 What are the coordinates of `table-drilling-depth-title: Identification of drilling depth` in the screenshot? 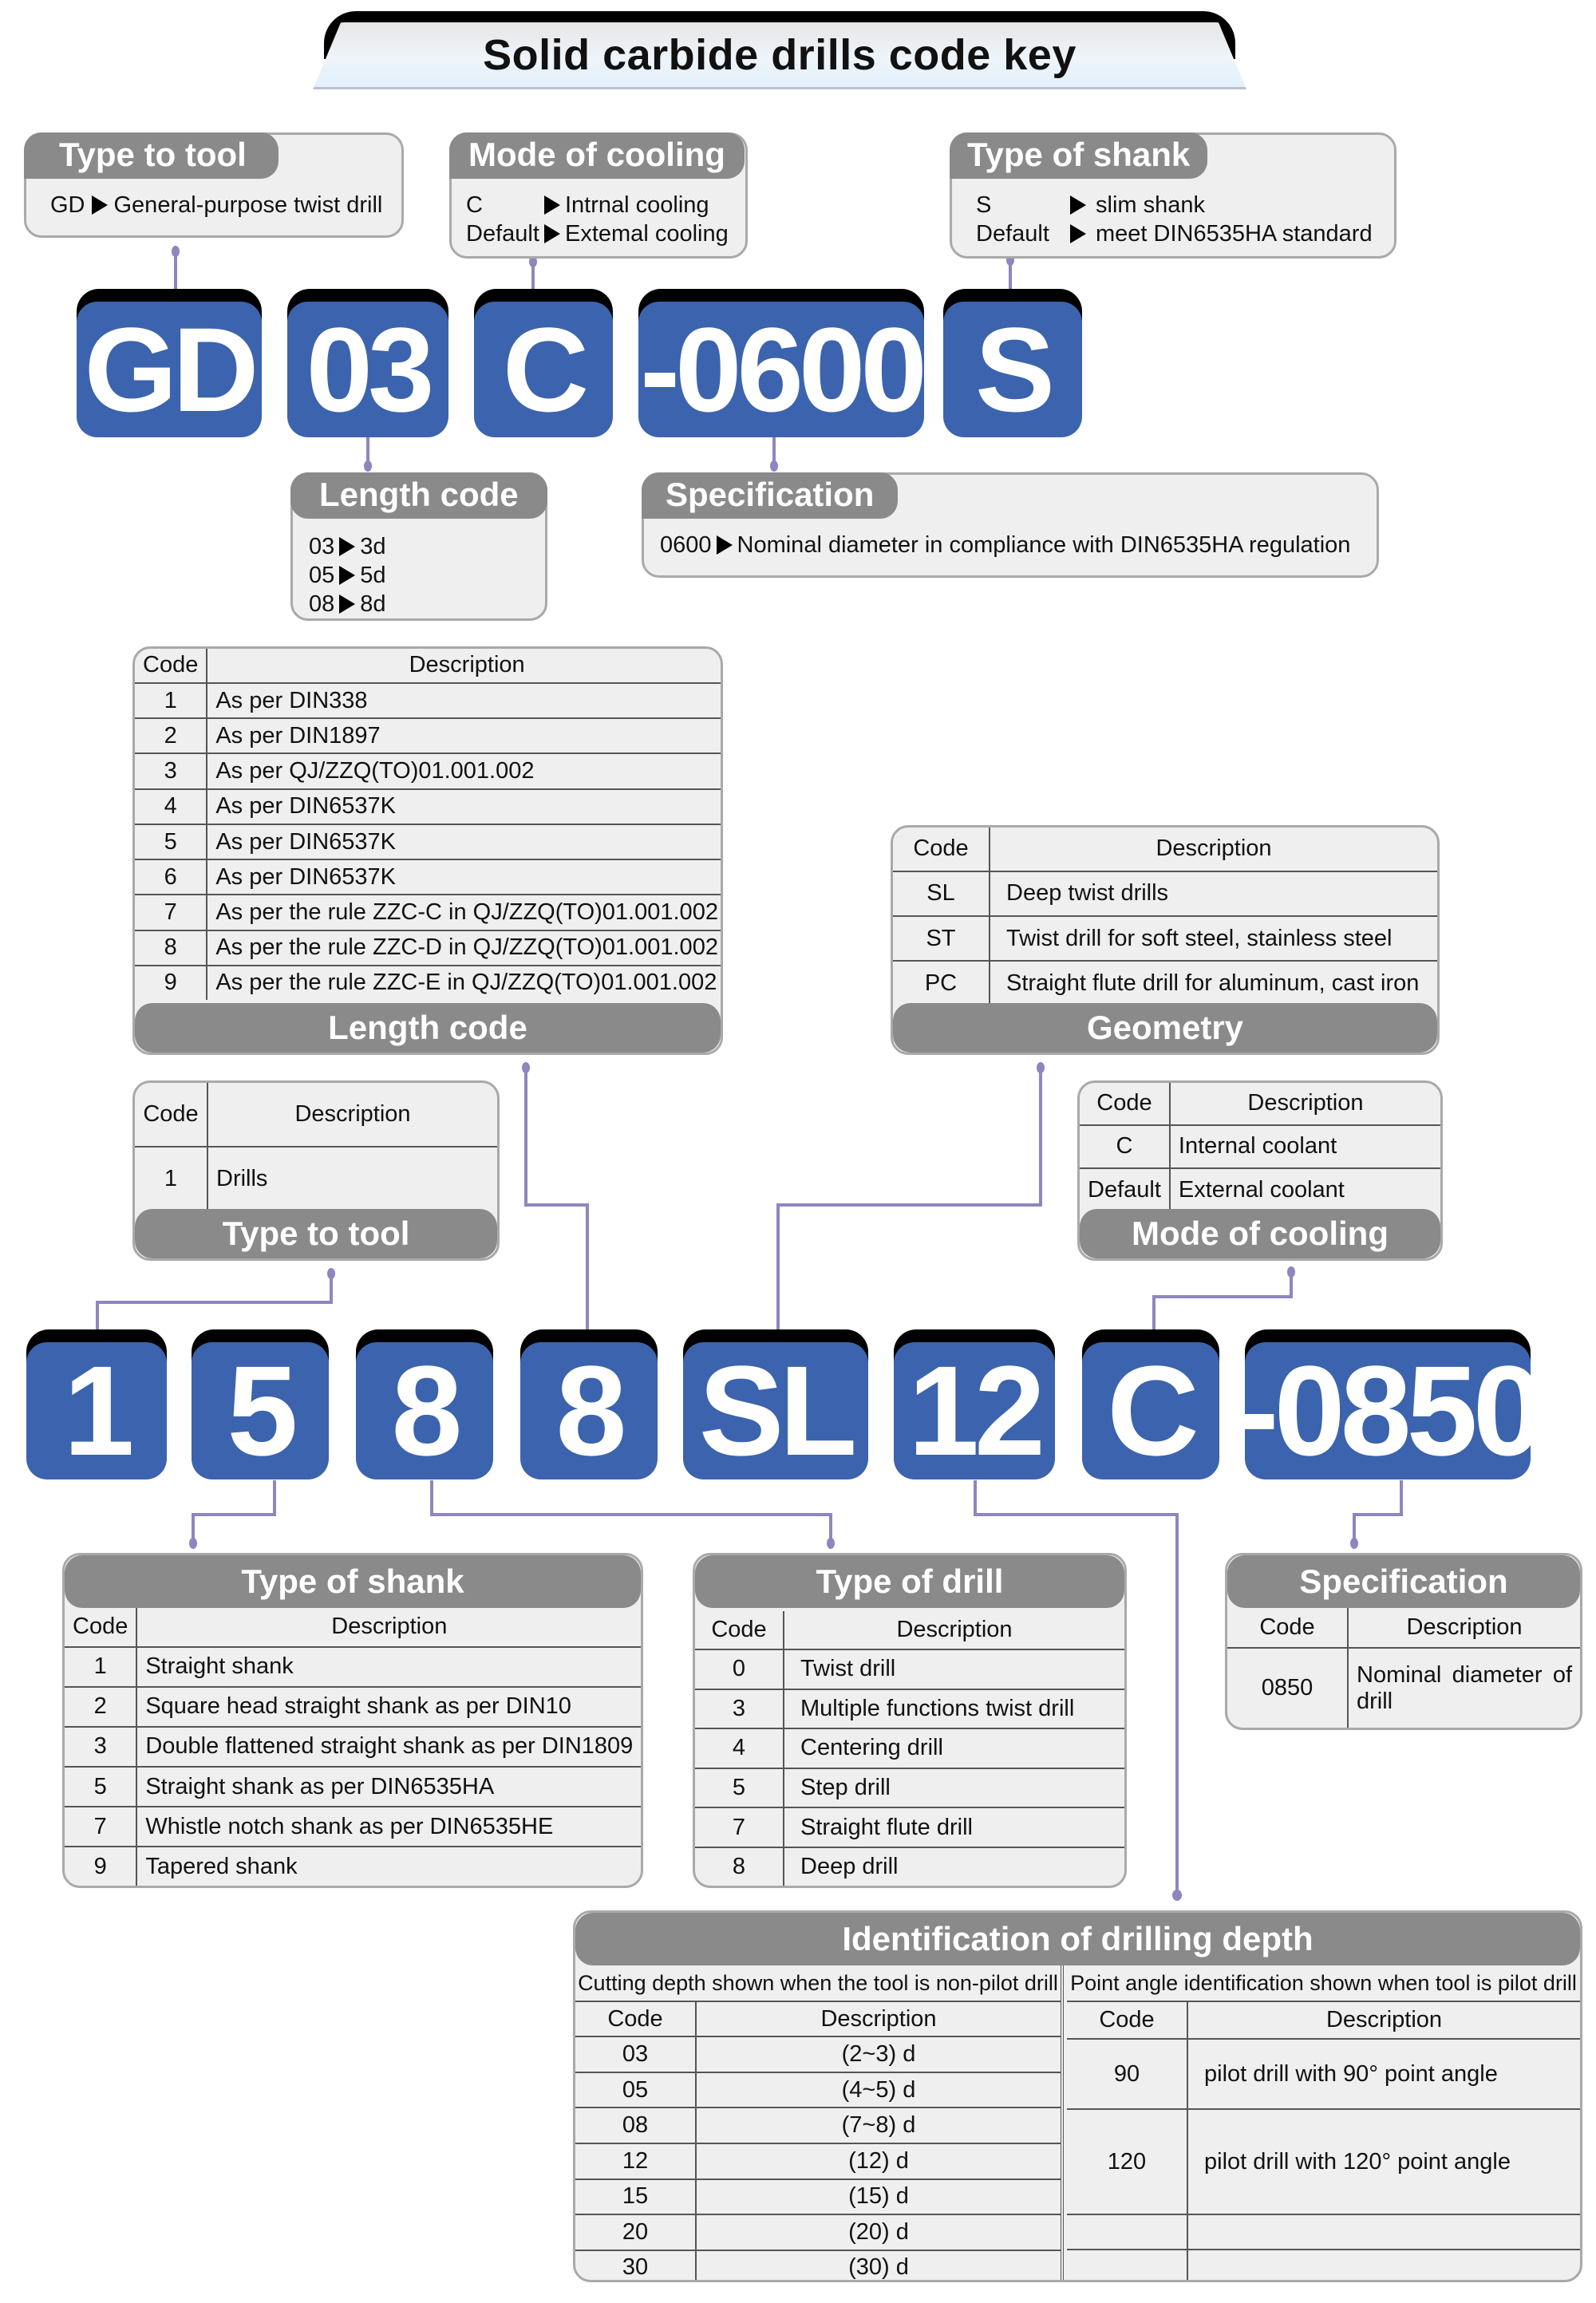 It's located at (1077, 1939).